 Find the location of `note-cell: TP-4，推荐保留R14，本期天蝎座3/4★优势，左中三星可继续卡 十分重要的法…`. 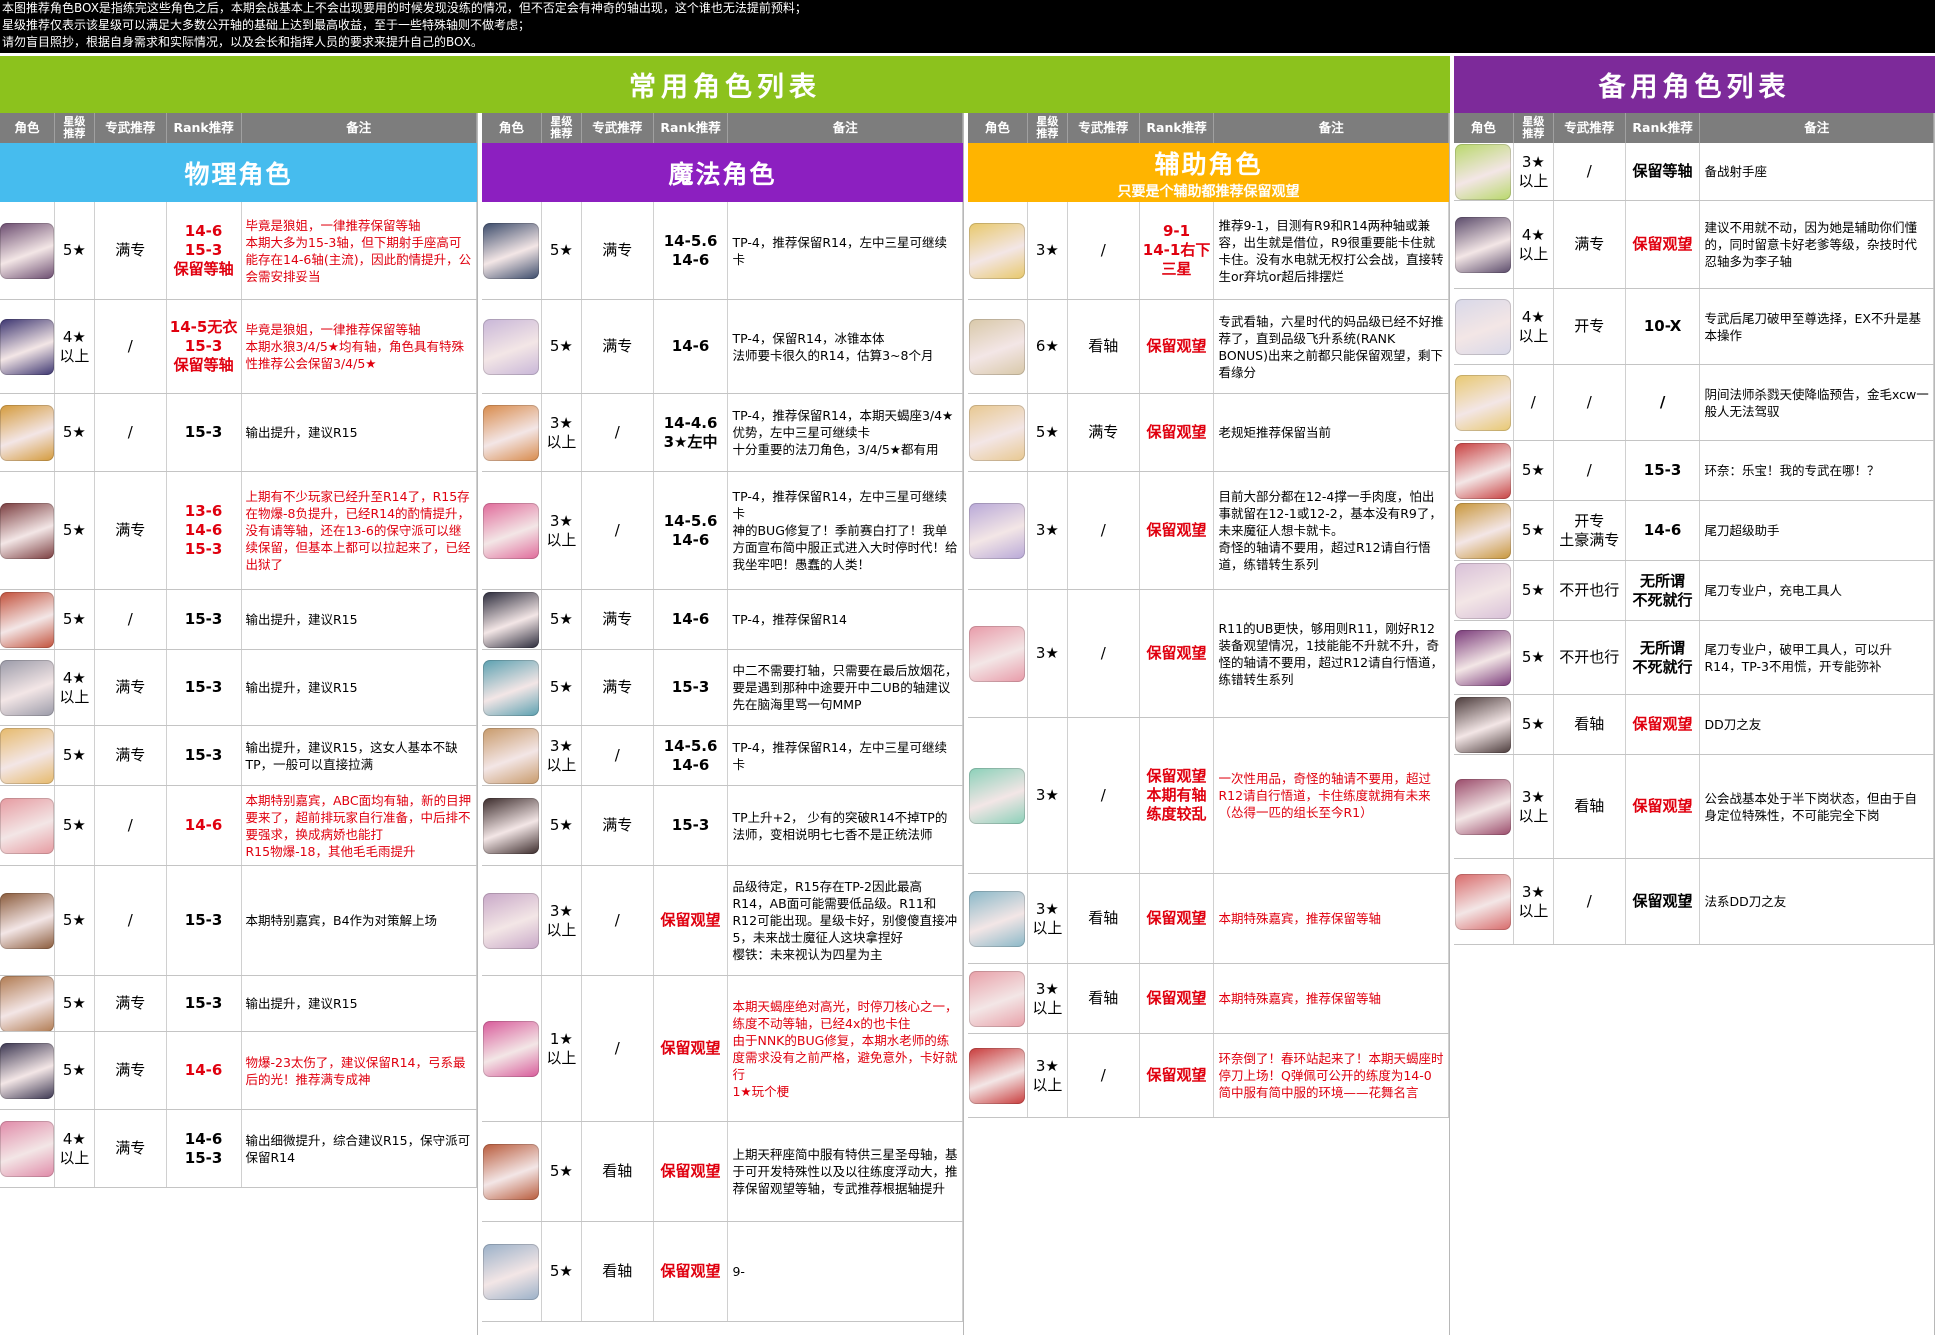

note-cell: TP-4，推荐保留R14，本期天蝎座3/4★优势，左中三星可继续卡 十分重要的法… is located at coordinates (845, 432).